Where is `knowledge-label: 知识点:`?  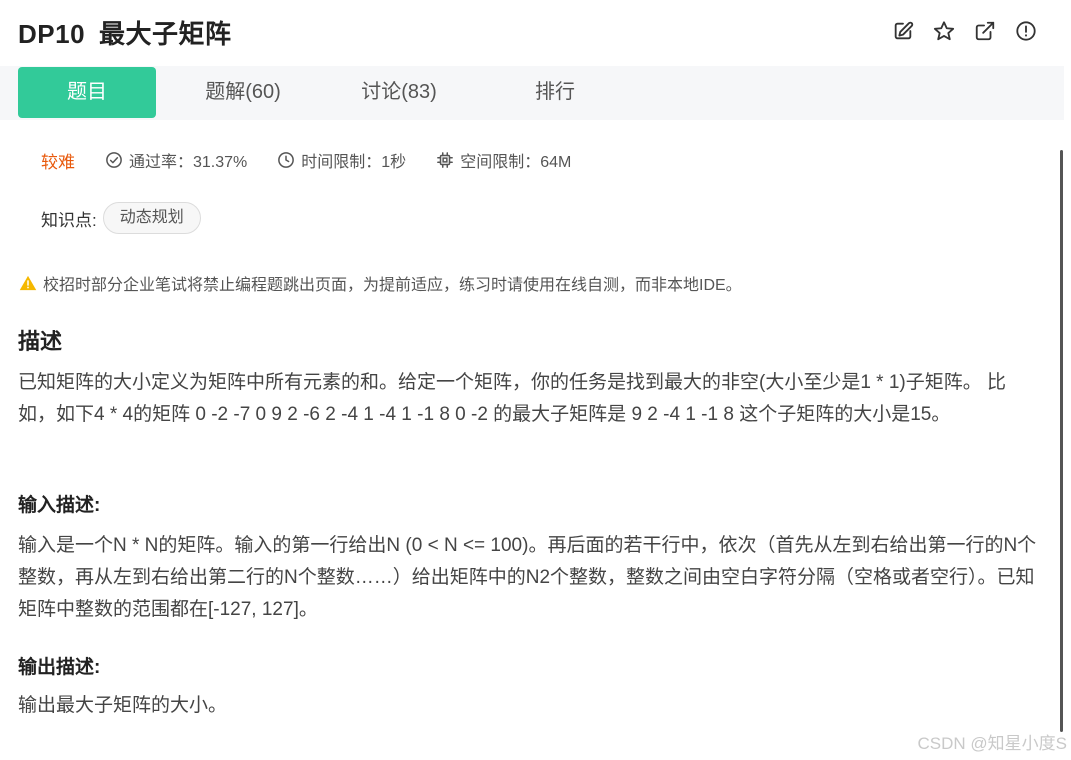 knowledge-label: 知识点: is located at coordinates (69, 220).